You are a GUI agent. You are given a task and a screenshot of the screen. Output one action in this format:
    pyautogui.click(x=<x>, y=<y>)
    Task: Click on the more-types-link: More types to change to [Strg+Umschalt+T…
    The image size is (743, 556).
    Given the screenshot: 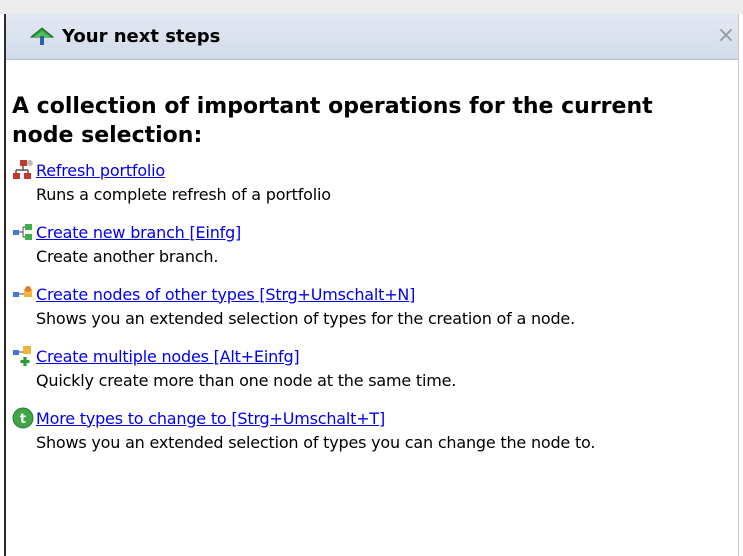 What is the action you would take?
    pyautogui.click(x=210, y=418)
    